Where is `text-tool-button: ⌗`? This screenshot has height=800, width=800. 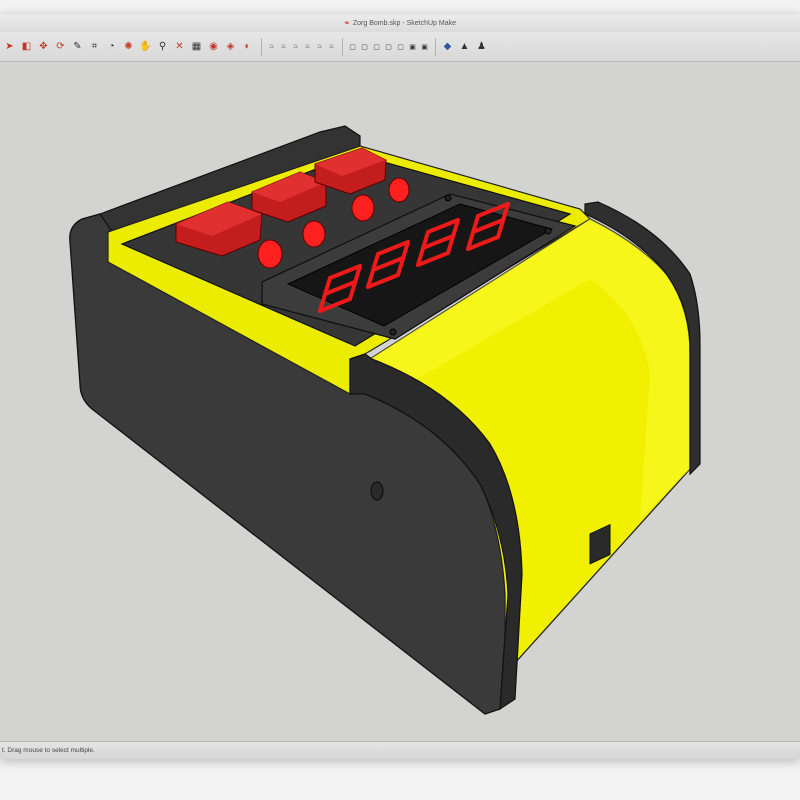
text-tool-button: ⌗ is located at coordinates (94, 47).